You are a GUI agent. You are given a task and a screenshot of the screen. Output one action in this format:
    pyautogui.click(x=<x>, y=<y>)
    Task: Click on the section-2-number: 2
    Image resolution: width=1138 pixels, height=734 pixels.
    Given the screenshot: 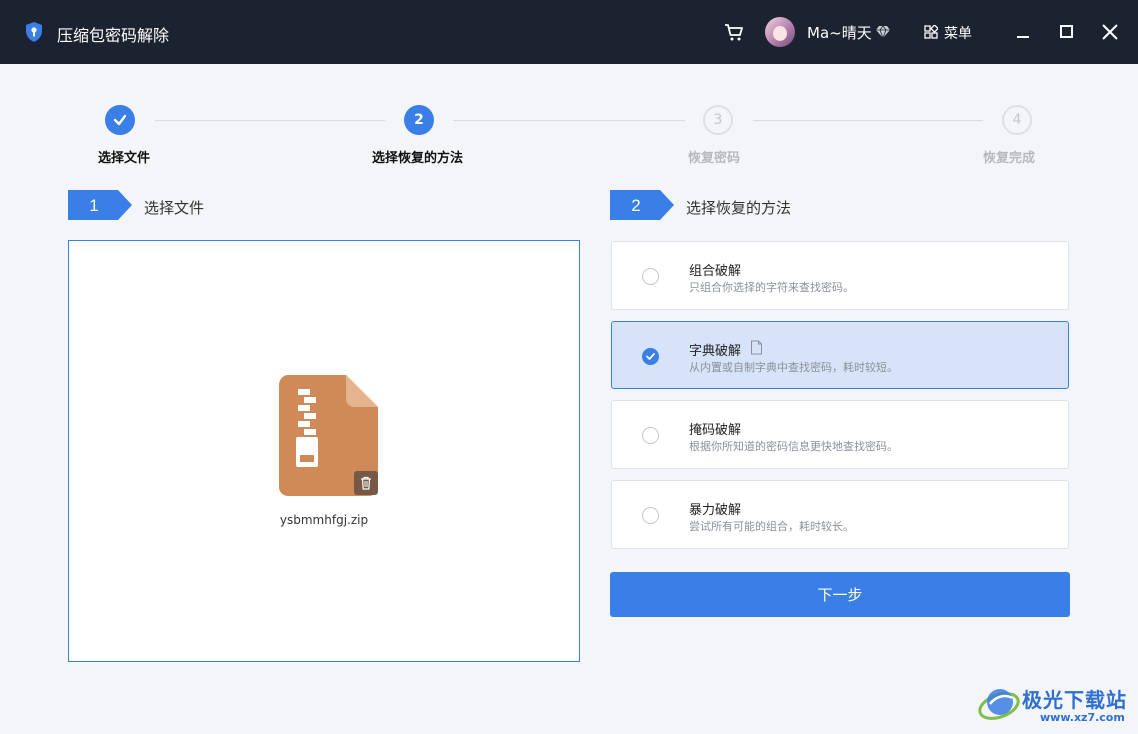 What is the action you would take?
    pyautogui.click(x=635, y=205)
    